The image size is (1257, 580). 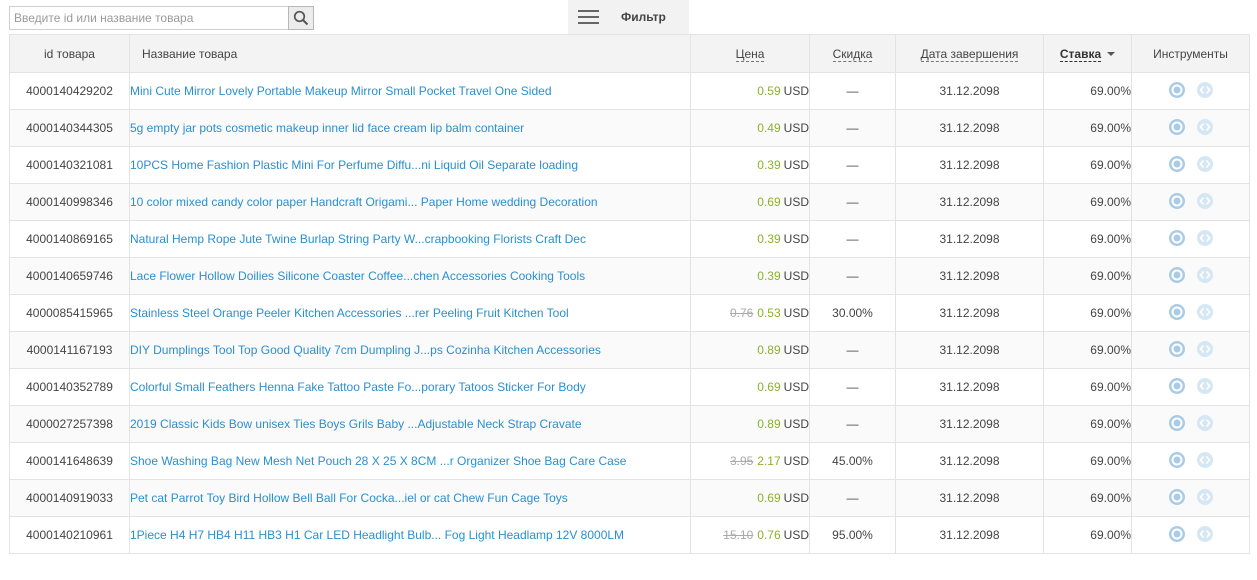 I want to click on price-cell: 0.49 USD, so click(x=750, y=128).